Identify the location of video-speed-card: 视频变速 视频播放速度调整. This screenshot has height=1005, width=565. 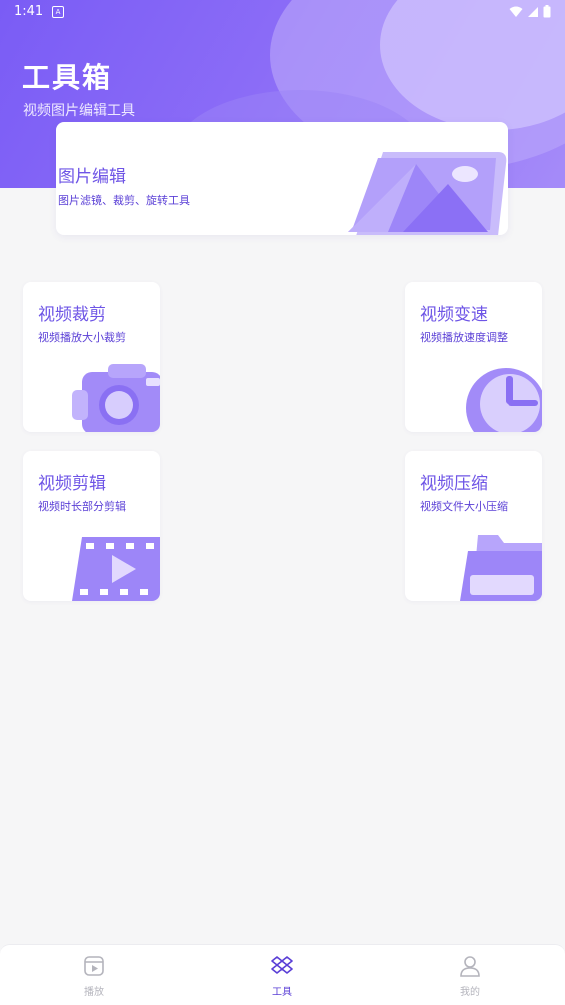
(473, 357).